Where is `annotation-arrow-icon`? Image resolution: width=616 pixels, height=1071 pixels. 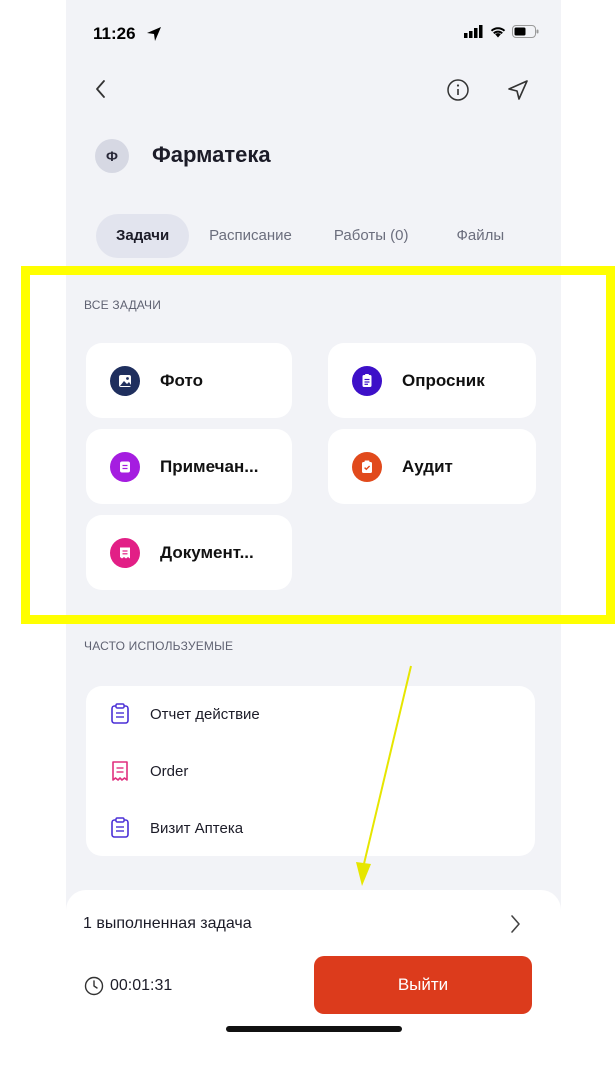
annotation-arrow-icon is located at coordinates (384, 775).